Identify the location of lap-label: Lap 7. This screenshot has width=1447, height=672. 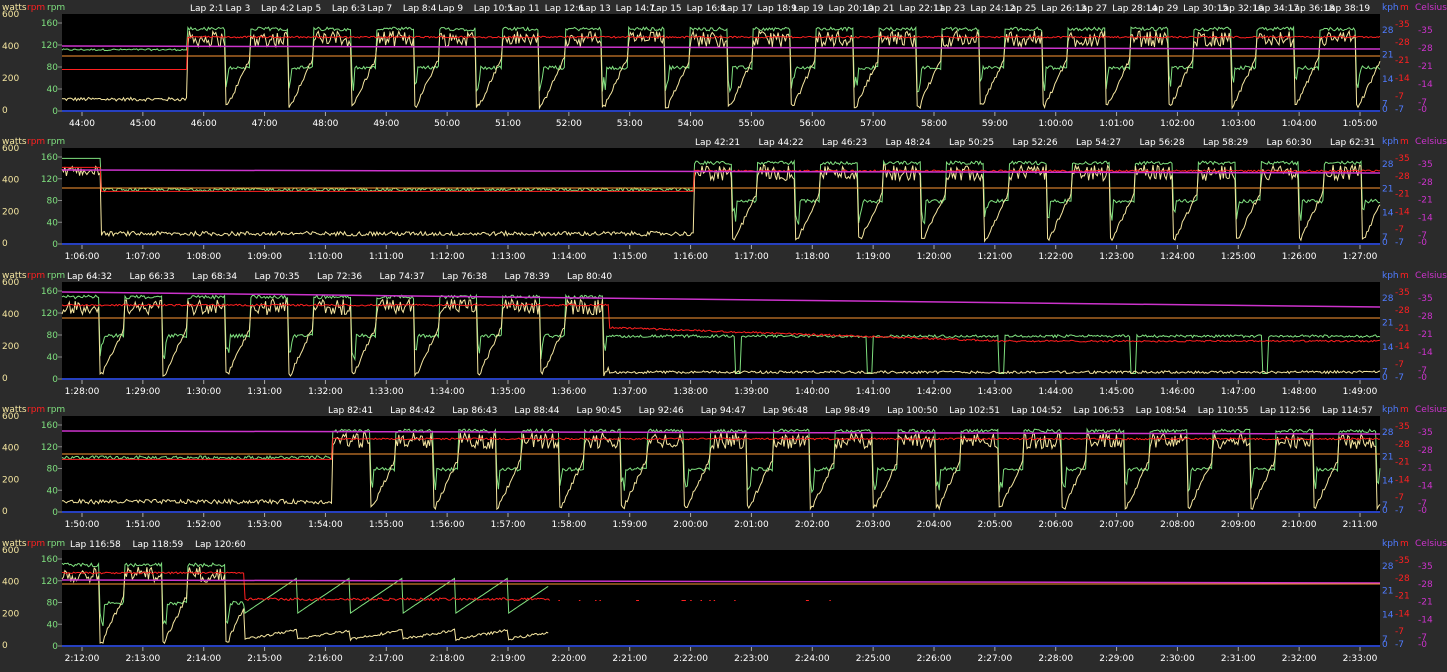
(379, 9).